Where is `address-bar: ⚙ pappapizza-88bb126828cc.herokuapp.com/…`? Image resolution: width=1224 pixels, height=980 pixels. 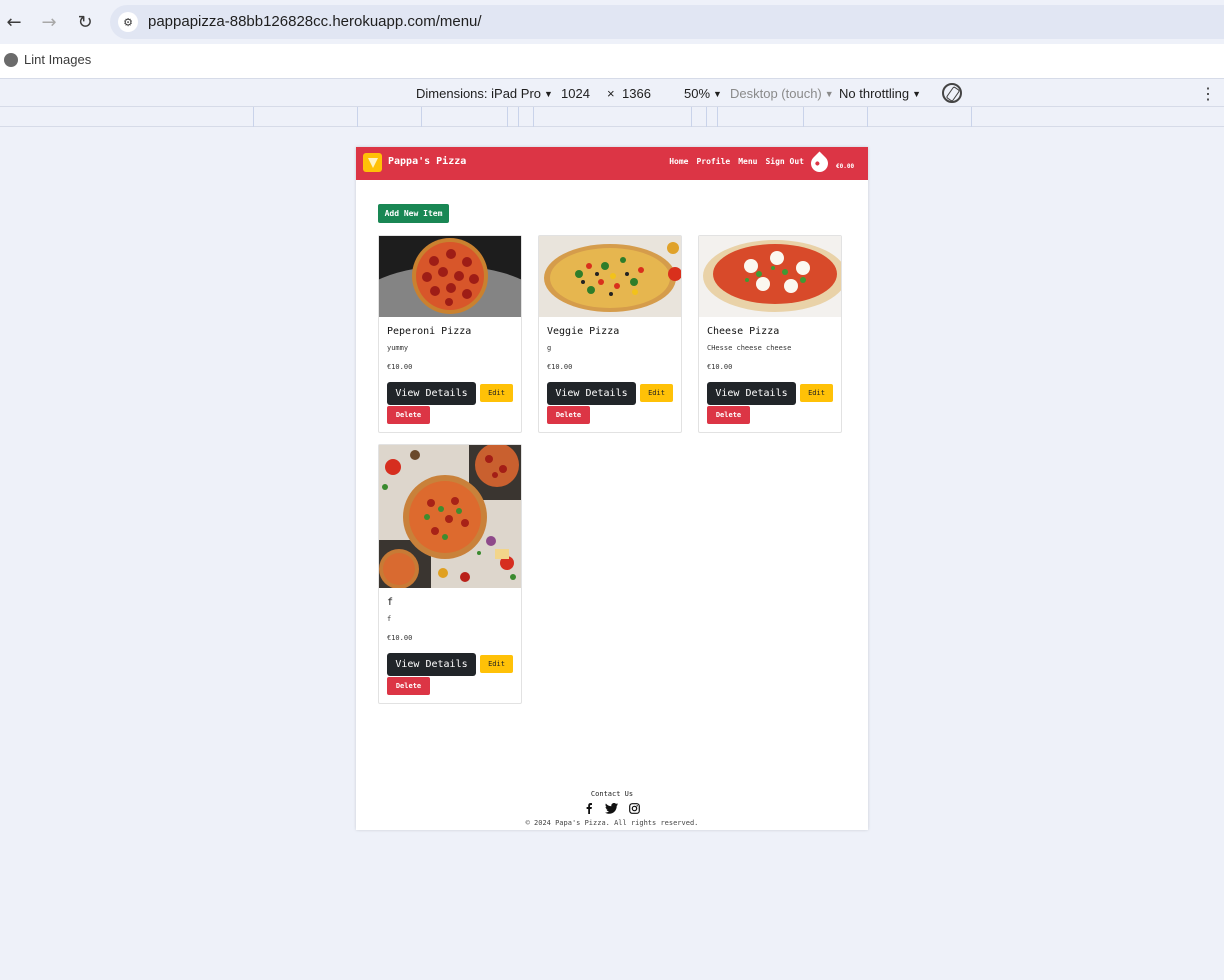
address-bar: ⚙ pappapizza-88bb126828cc.herokuapp.com/… is located at coordinates (667, 22).